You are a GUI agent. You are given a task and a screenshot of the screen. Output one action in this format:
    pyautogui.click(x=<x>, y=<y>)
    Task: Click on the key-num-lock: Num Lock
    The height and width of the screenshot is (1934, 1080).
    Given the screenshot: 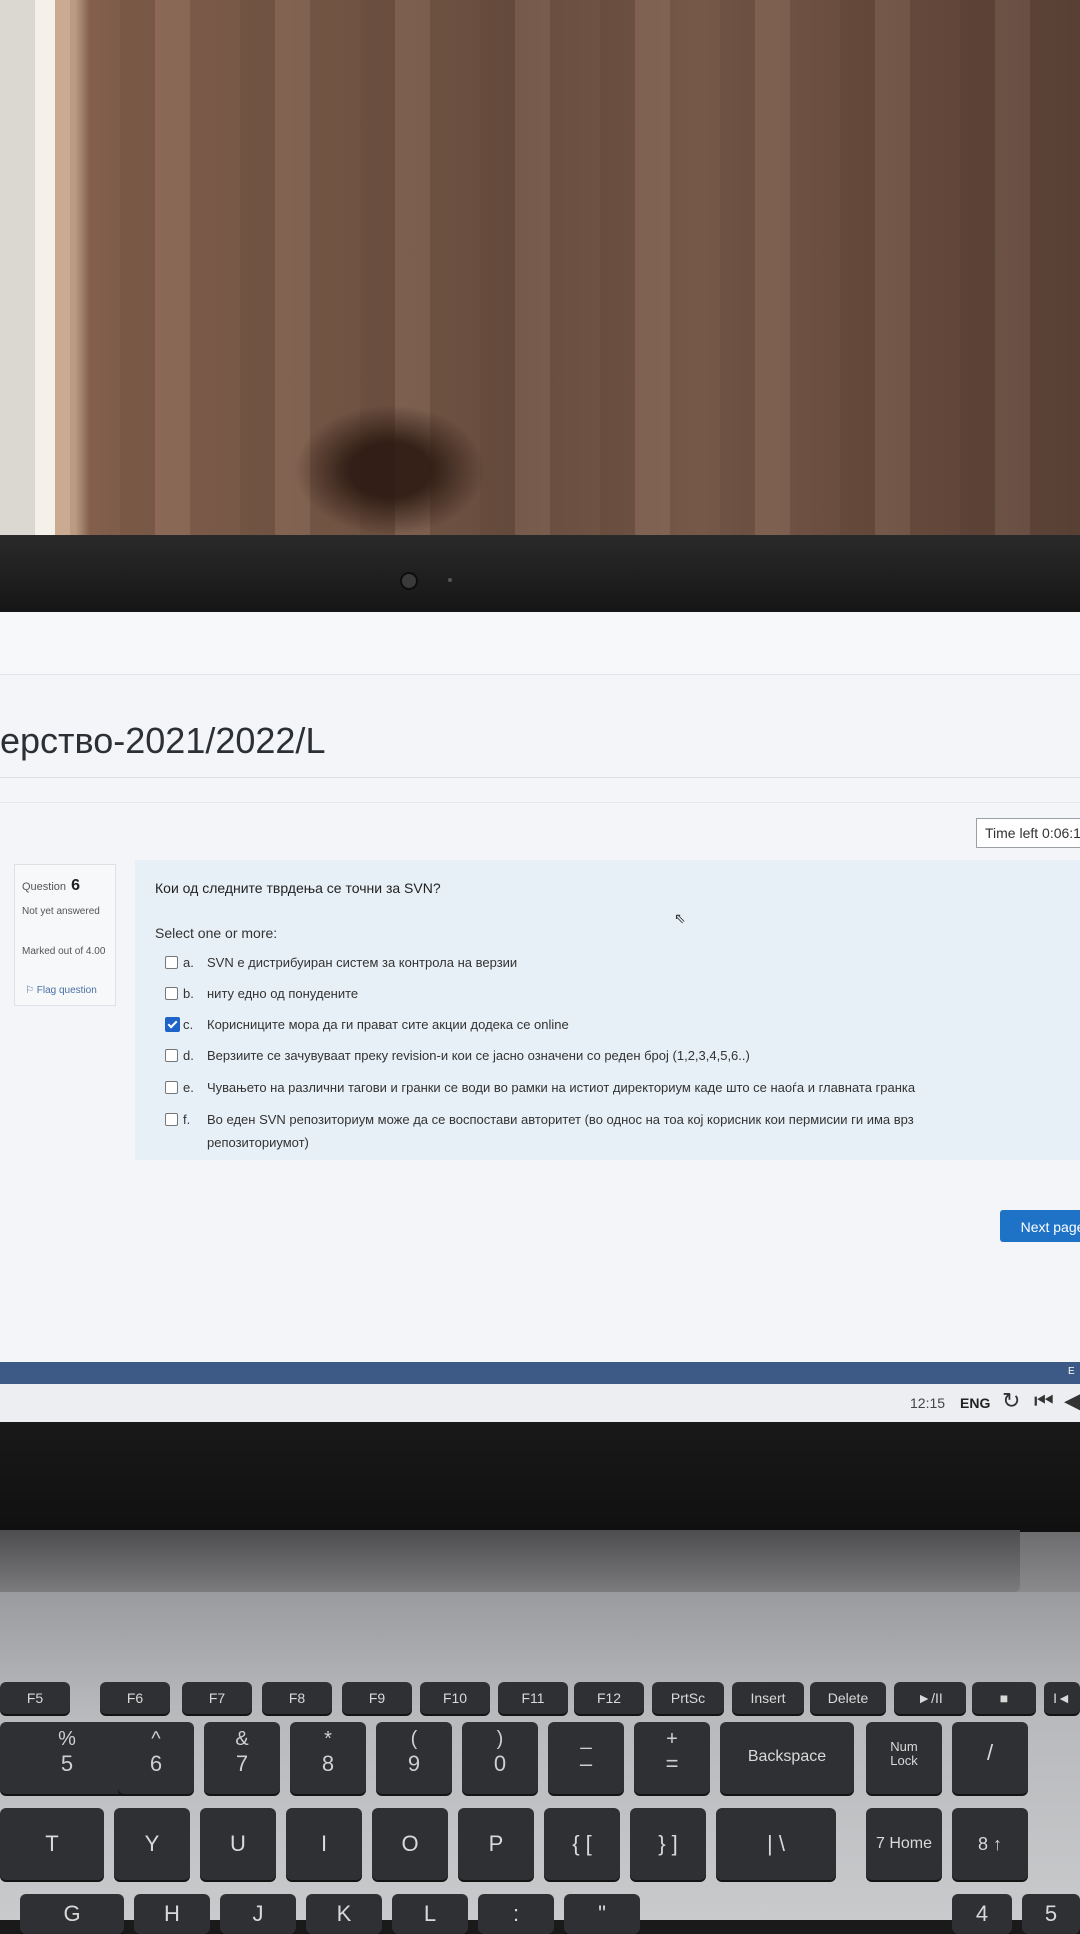 What is the action you would take?
    pyautogui.click(x=904, y=1758)
    